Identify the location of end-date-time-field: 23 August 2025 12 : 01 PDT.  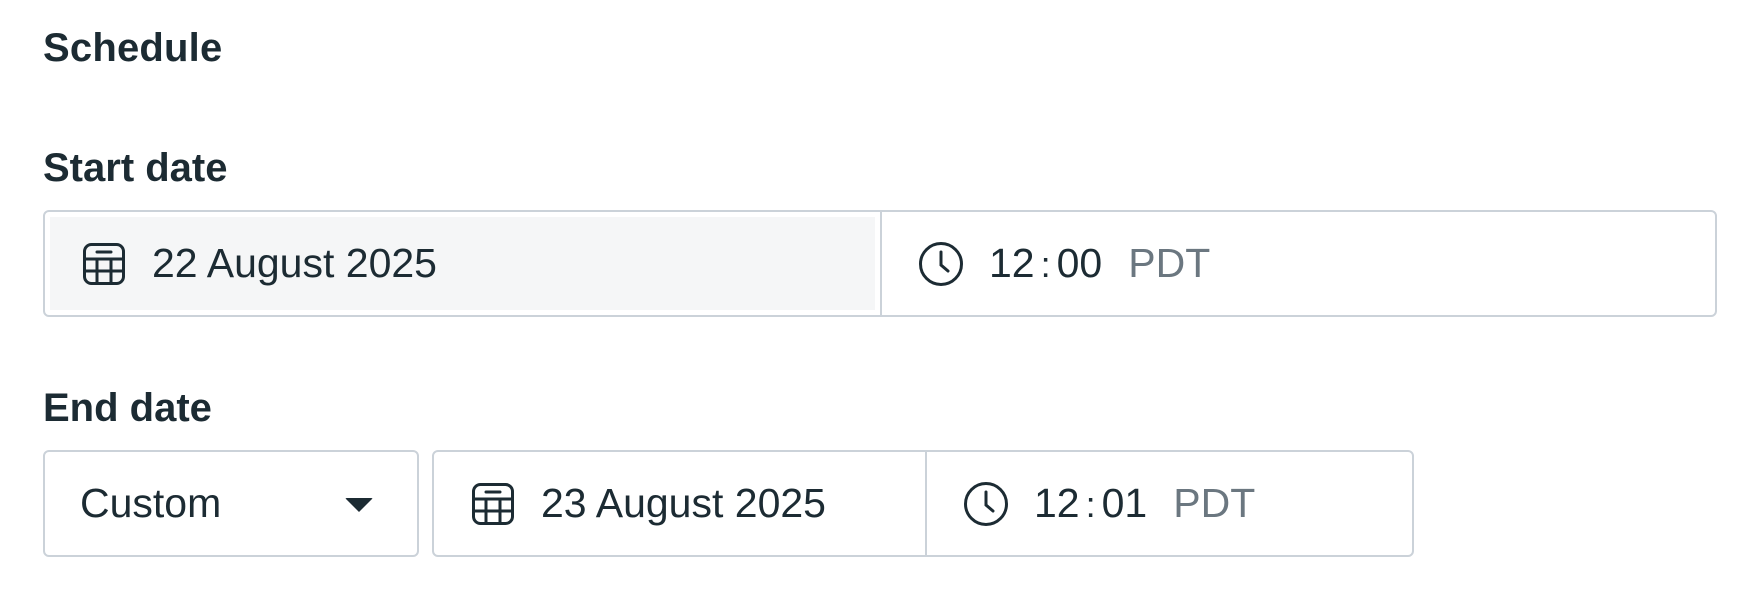
(923, 503).